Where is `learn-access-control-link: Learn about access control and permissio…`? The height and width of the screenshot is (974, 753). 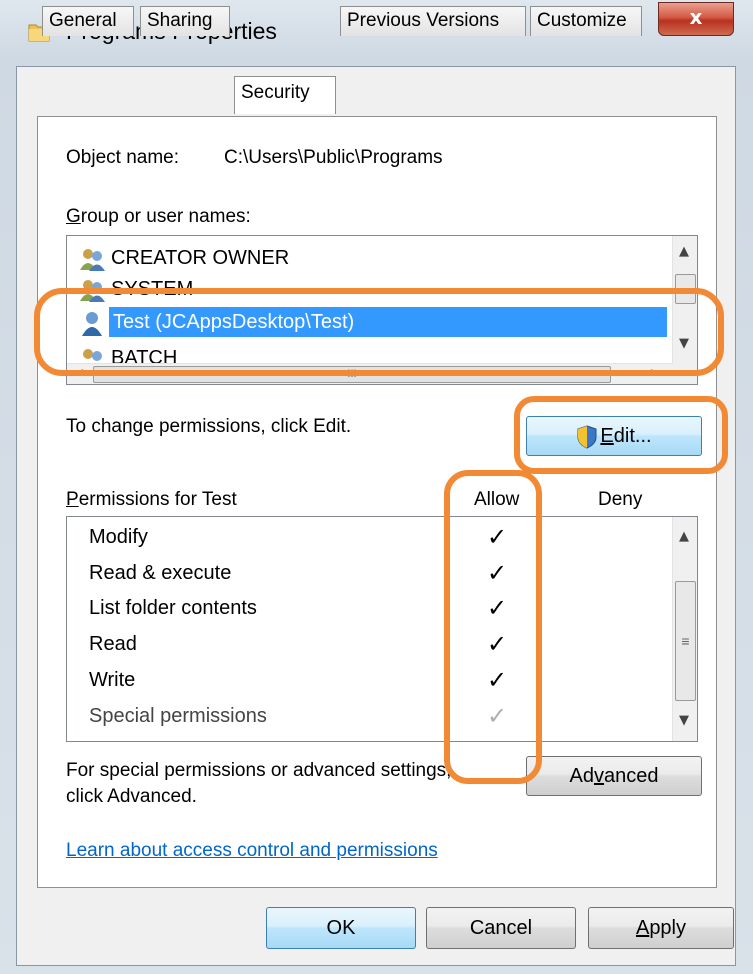
learn-access-control-link: Learn about access control and permissio… is located at coordinates (252, 851).